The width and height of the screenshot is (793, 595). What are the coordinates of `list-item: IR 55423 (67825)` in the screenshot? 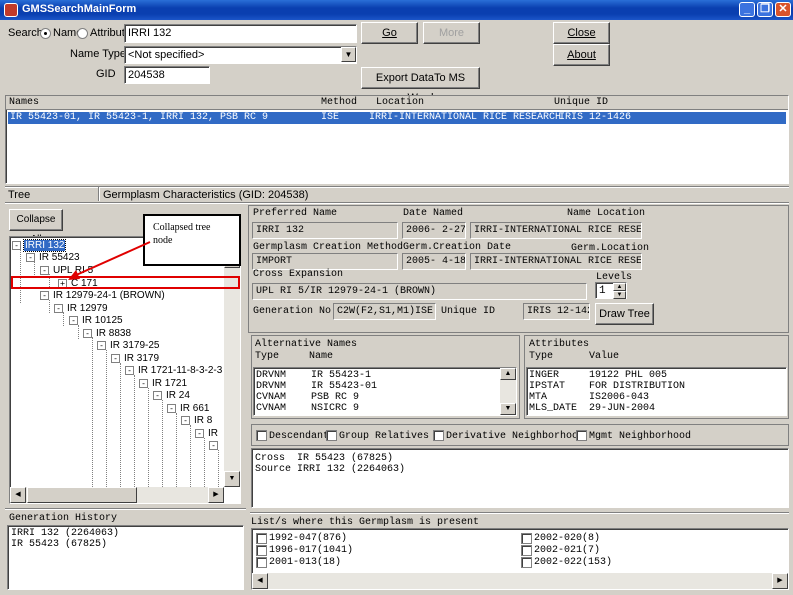 It's located at (59, 544).